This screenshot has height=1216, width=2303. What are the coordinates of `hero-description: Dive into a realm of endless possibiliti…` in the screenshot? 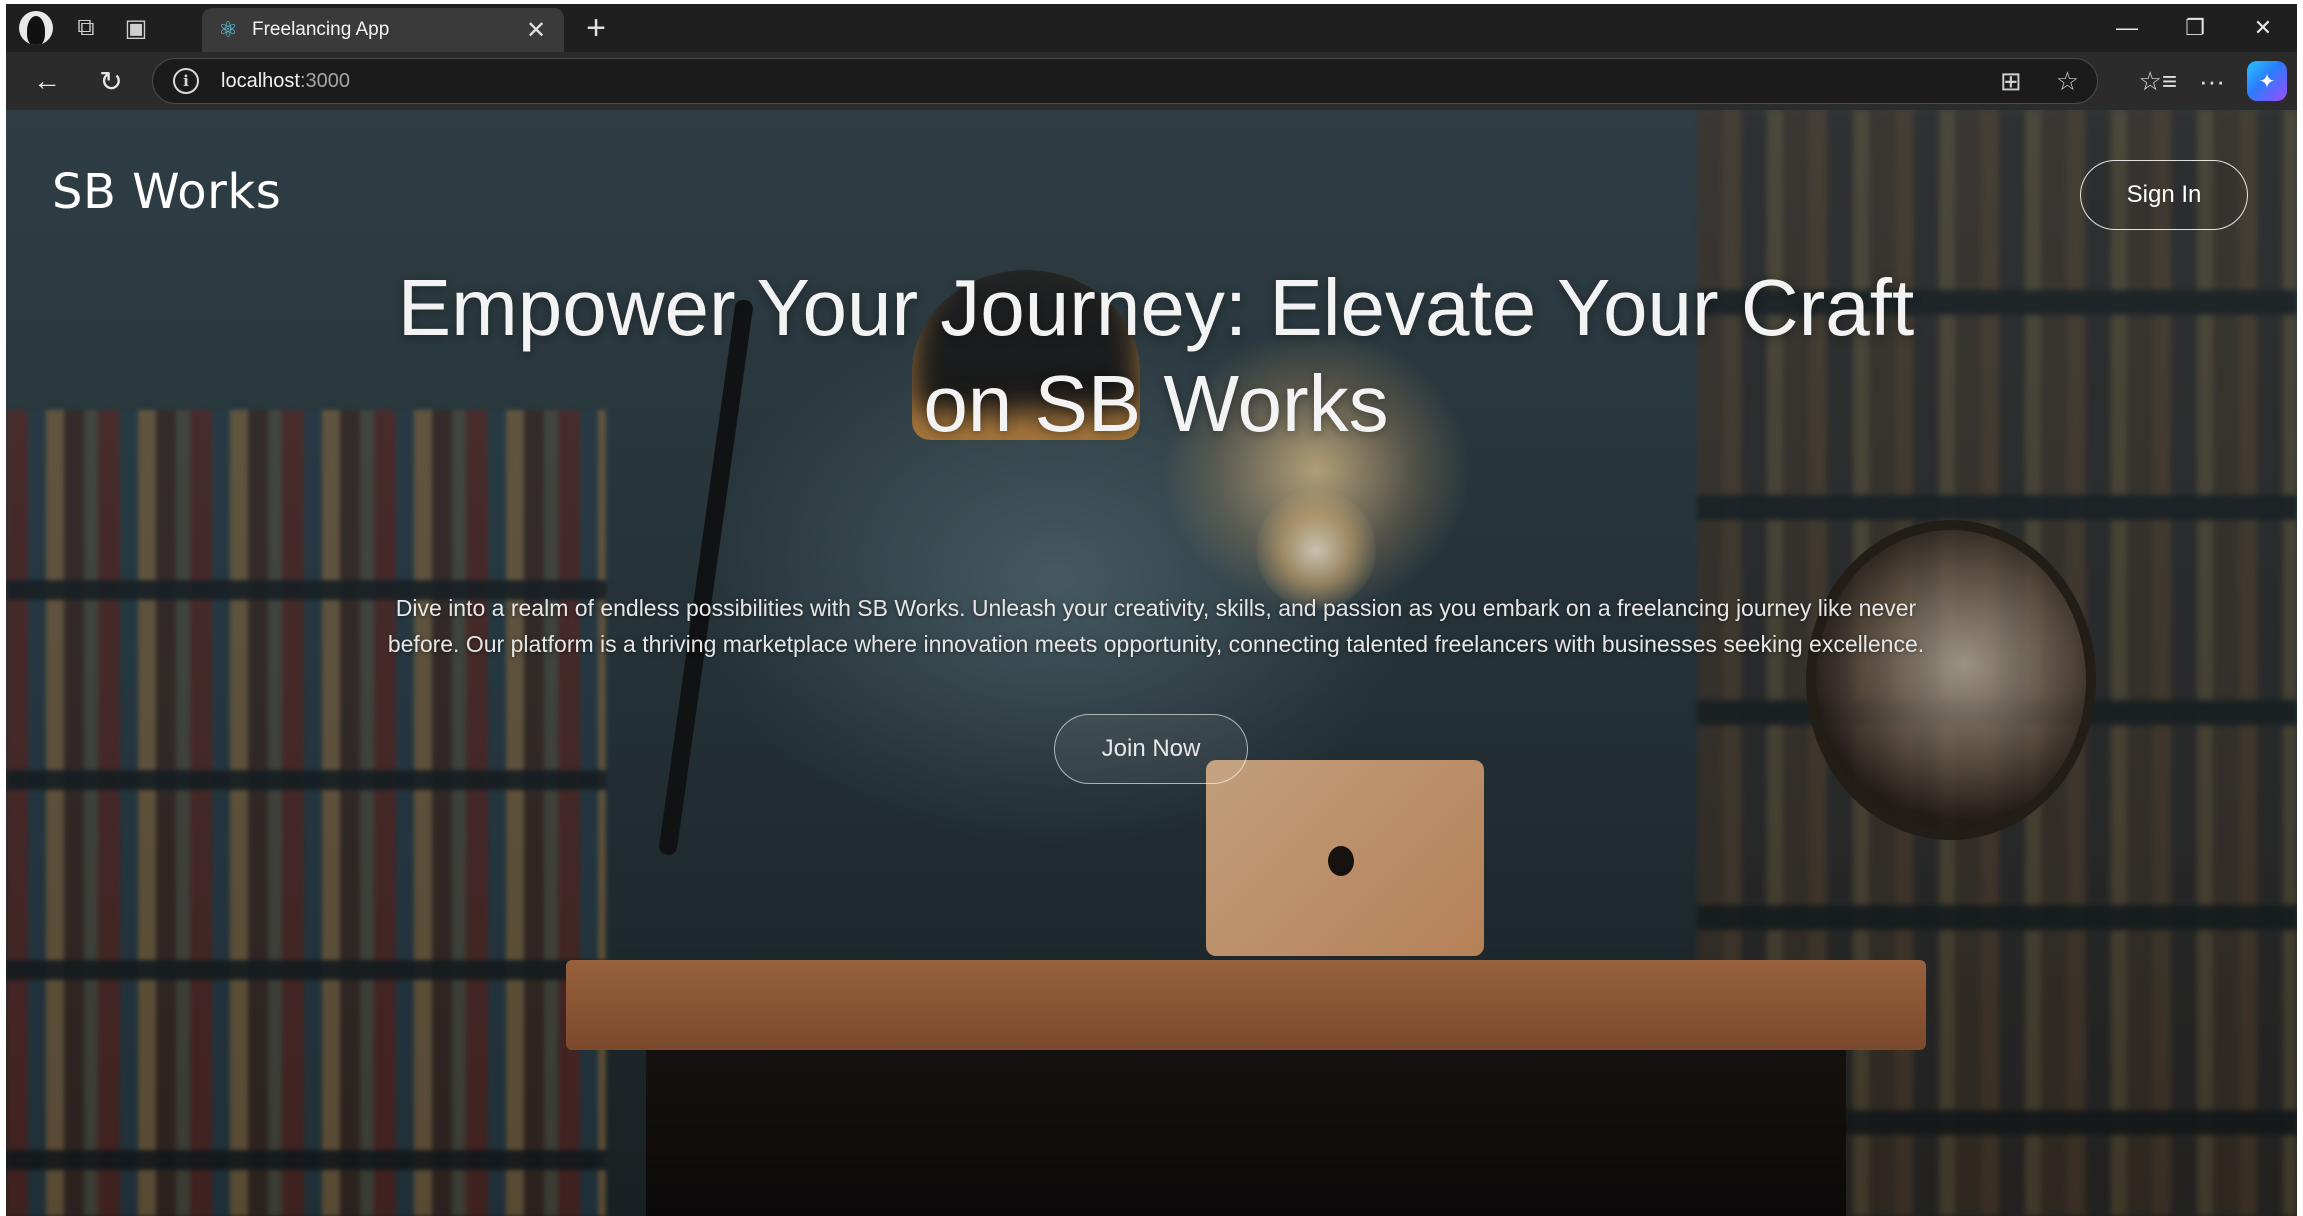 It's located at (1156, 626).